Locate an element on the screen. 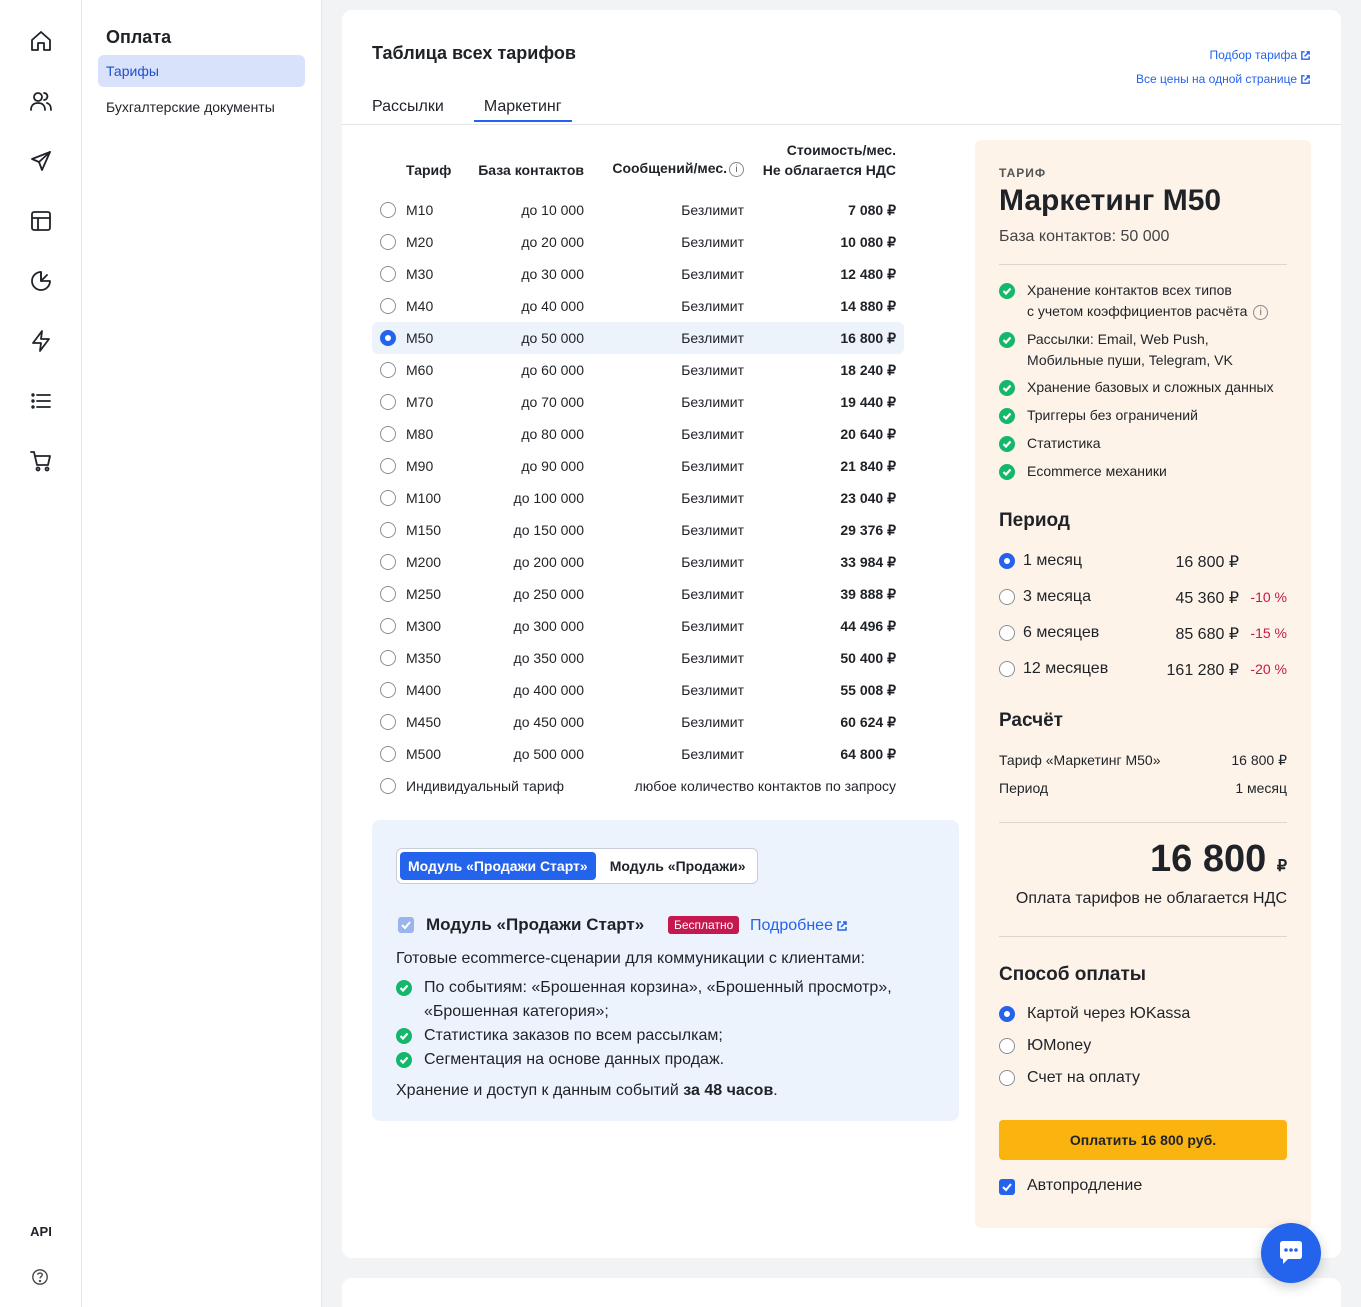 The height and width of the screenshot is (1307, 1361). period-option: 1 месяц 16 800 ₽ is located at coordinates (1143, 562).